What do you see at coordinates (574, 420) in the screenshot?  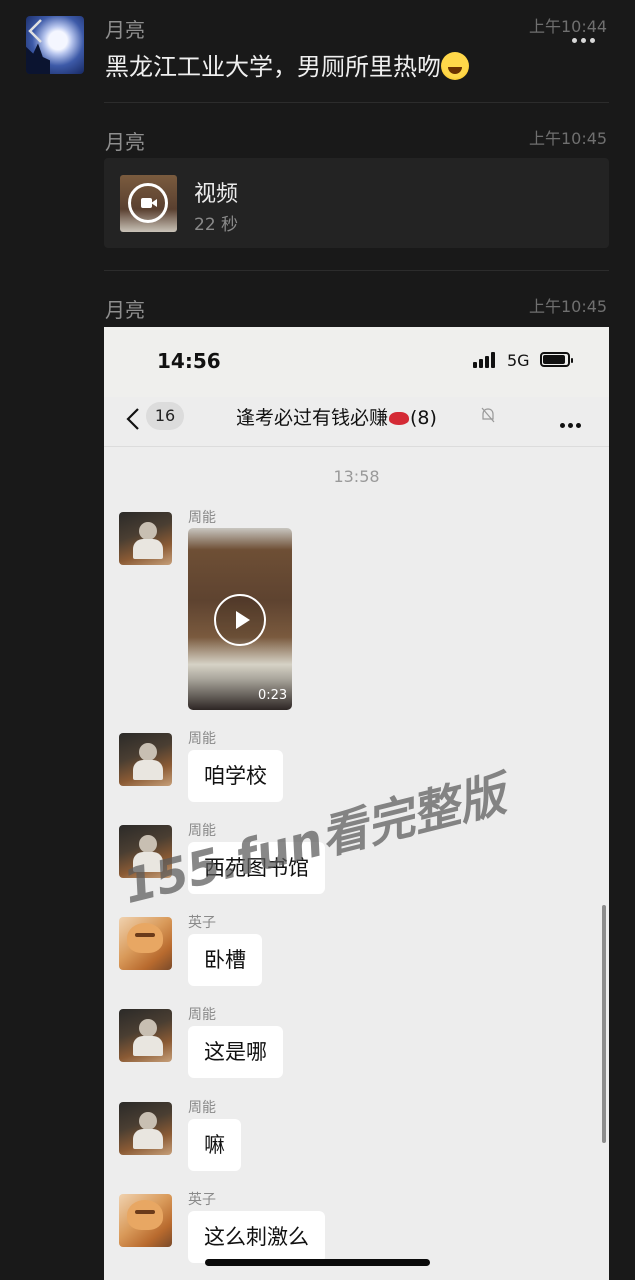 I see `more-options-icon` at bounding box center [574, 420].